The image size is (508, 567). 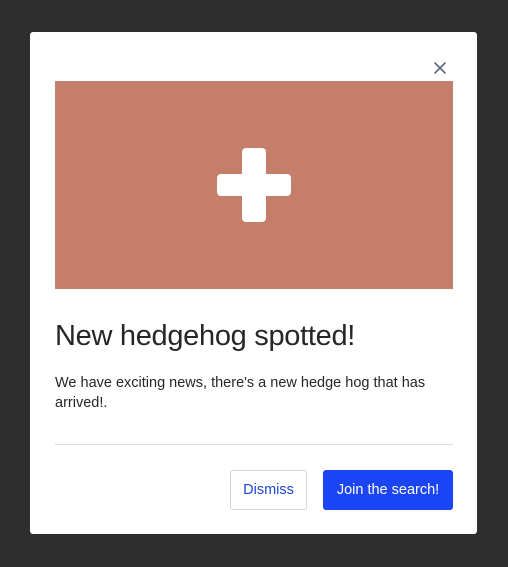 What do you see at coordinates (205, 336) in the screenshot?
I see `modal-title: New hedgehog spotted!` at bounding box center [205, 336].